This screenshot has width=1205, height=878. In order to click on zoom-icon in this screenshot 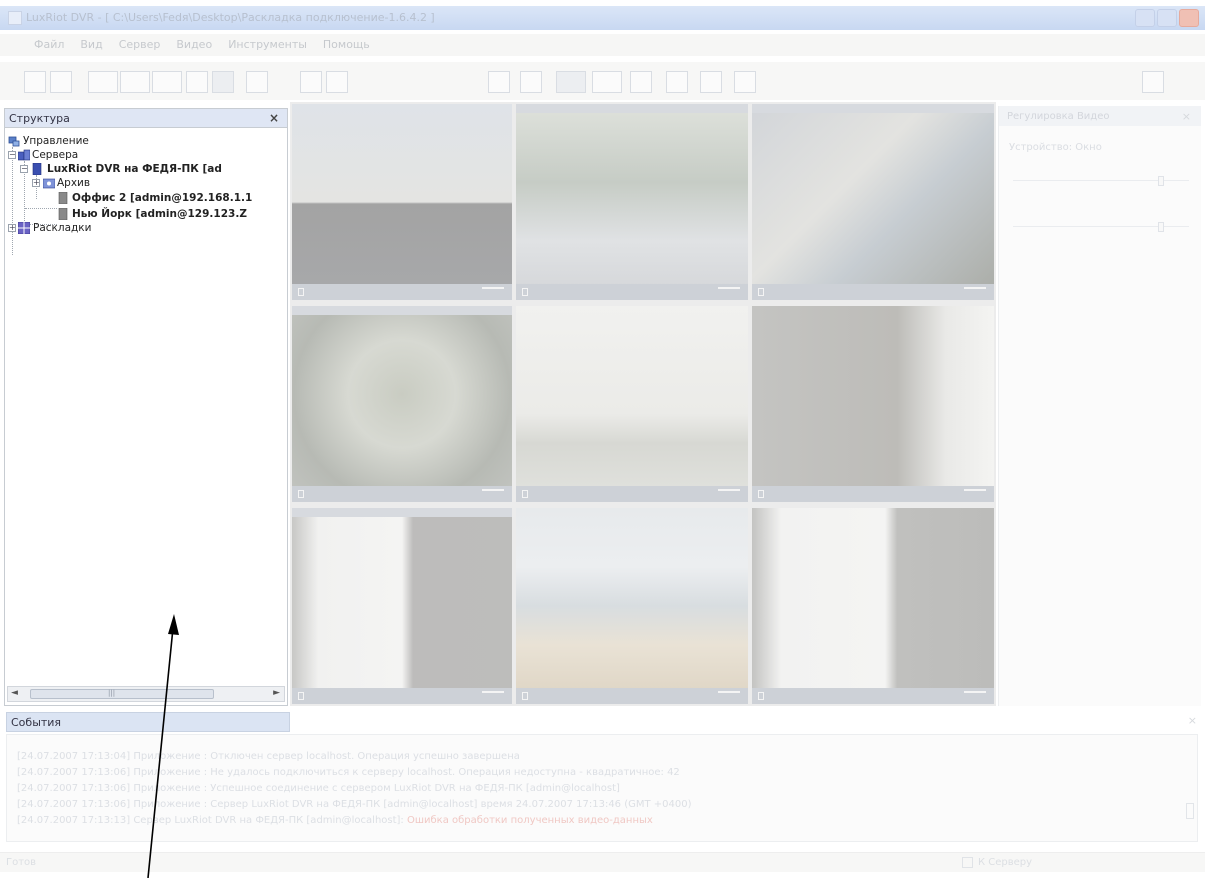, I will do `click(337, 82)`.